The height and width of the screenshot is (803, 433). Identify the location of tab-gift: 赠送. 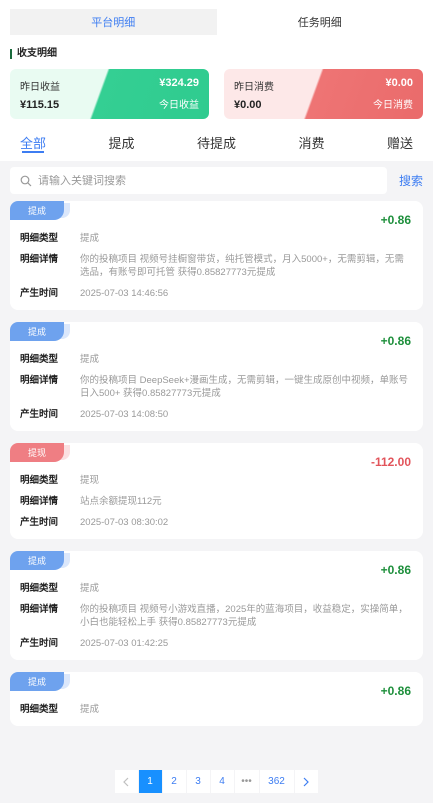
(400, 147).